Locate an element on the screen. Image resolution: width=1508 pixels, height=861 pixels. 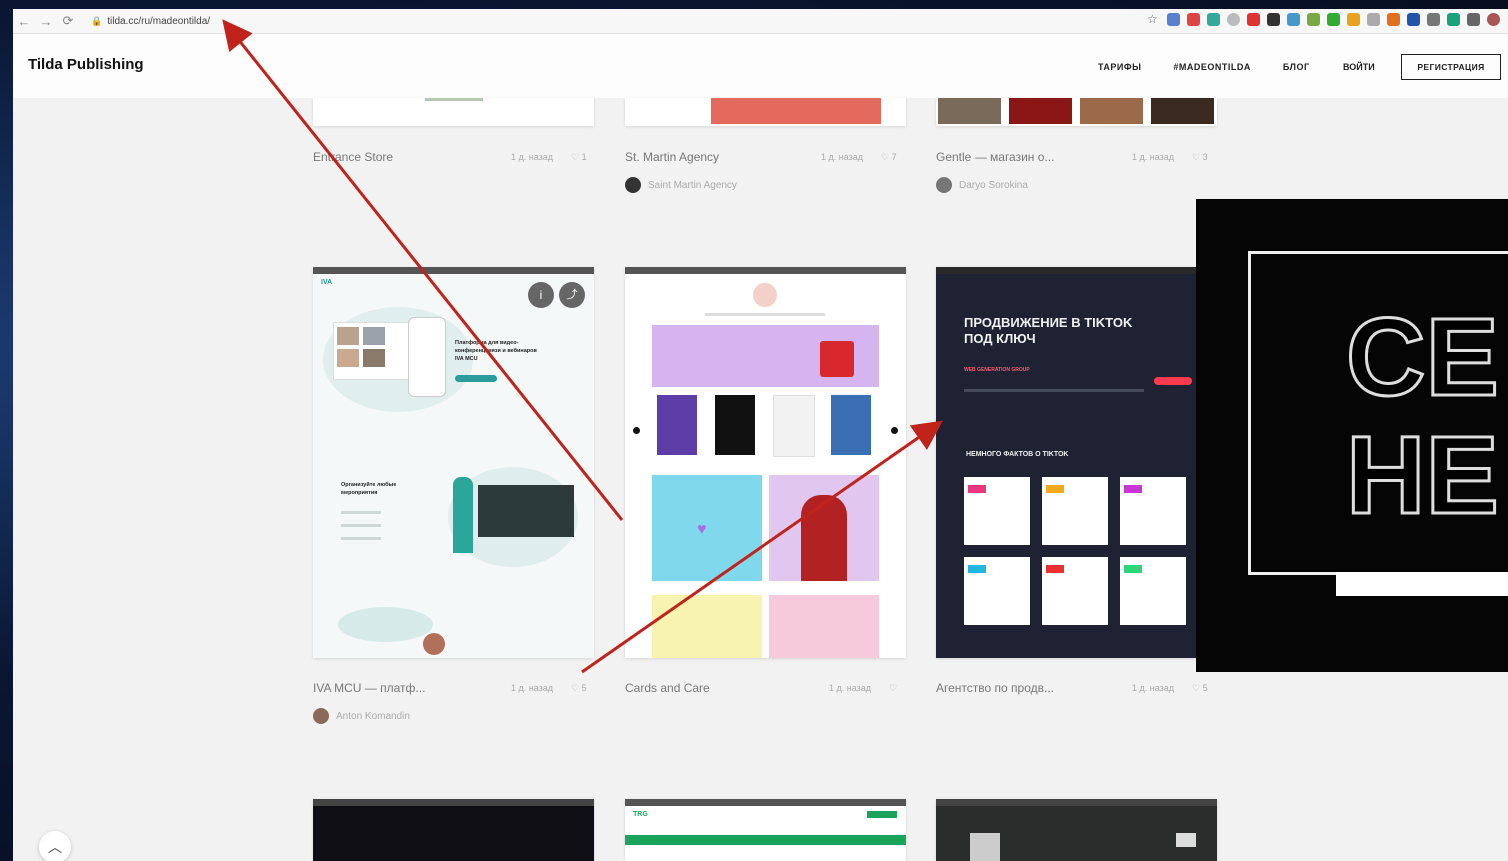
arrow-to-card is located at coordinates (762, 547).